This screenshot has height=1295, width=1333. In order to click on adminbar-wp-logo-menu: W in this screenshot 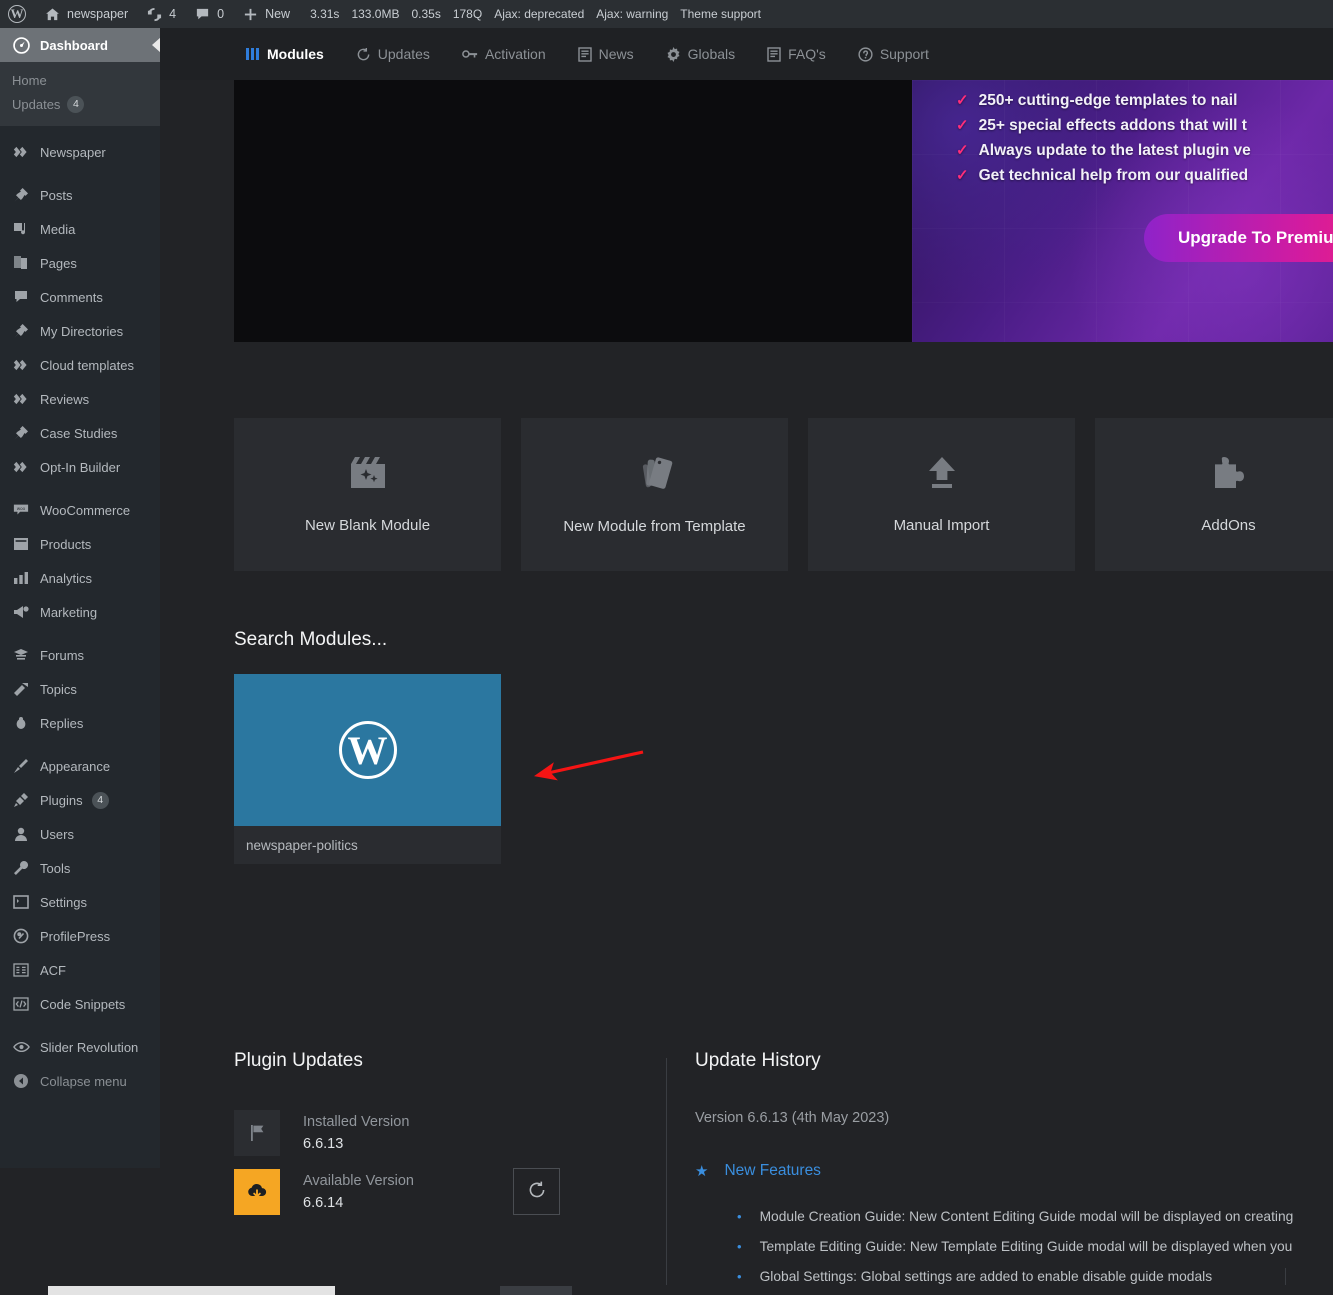, I will do `click(17, 14)`.